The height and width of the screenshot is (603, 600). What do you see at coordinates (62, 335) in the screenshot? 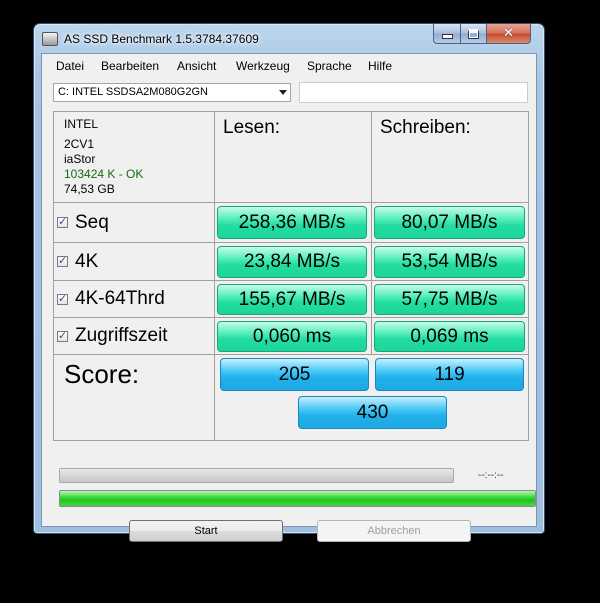
I see `access-checkbox` at bounding box center [62, 335].